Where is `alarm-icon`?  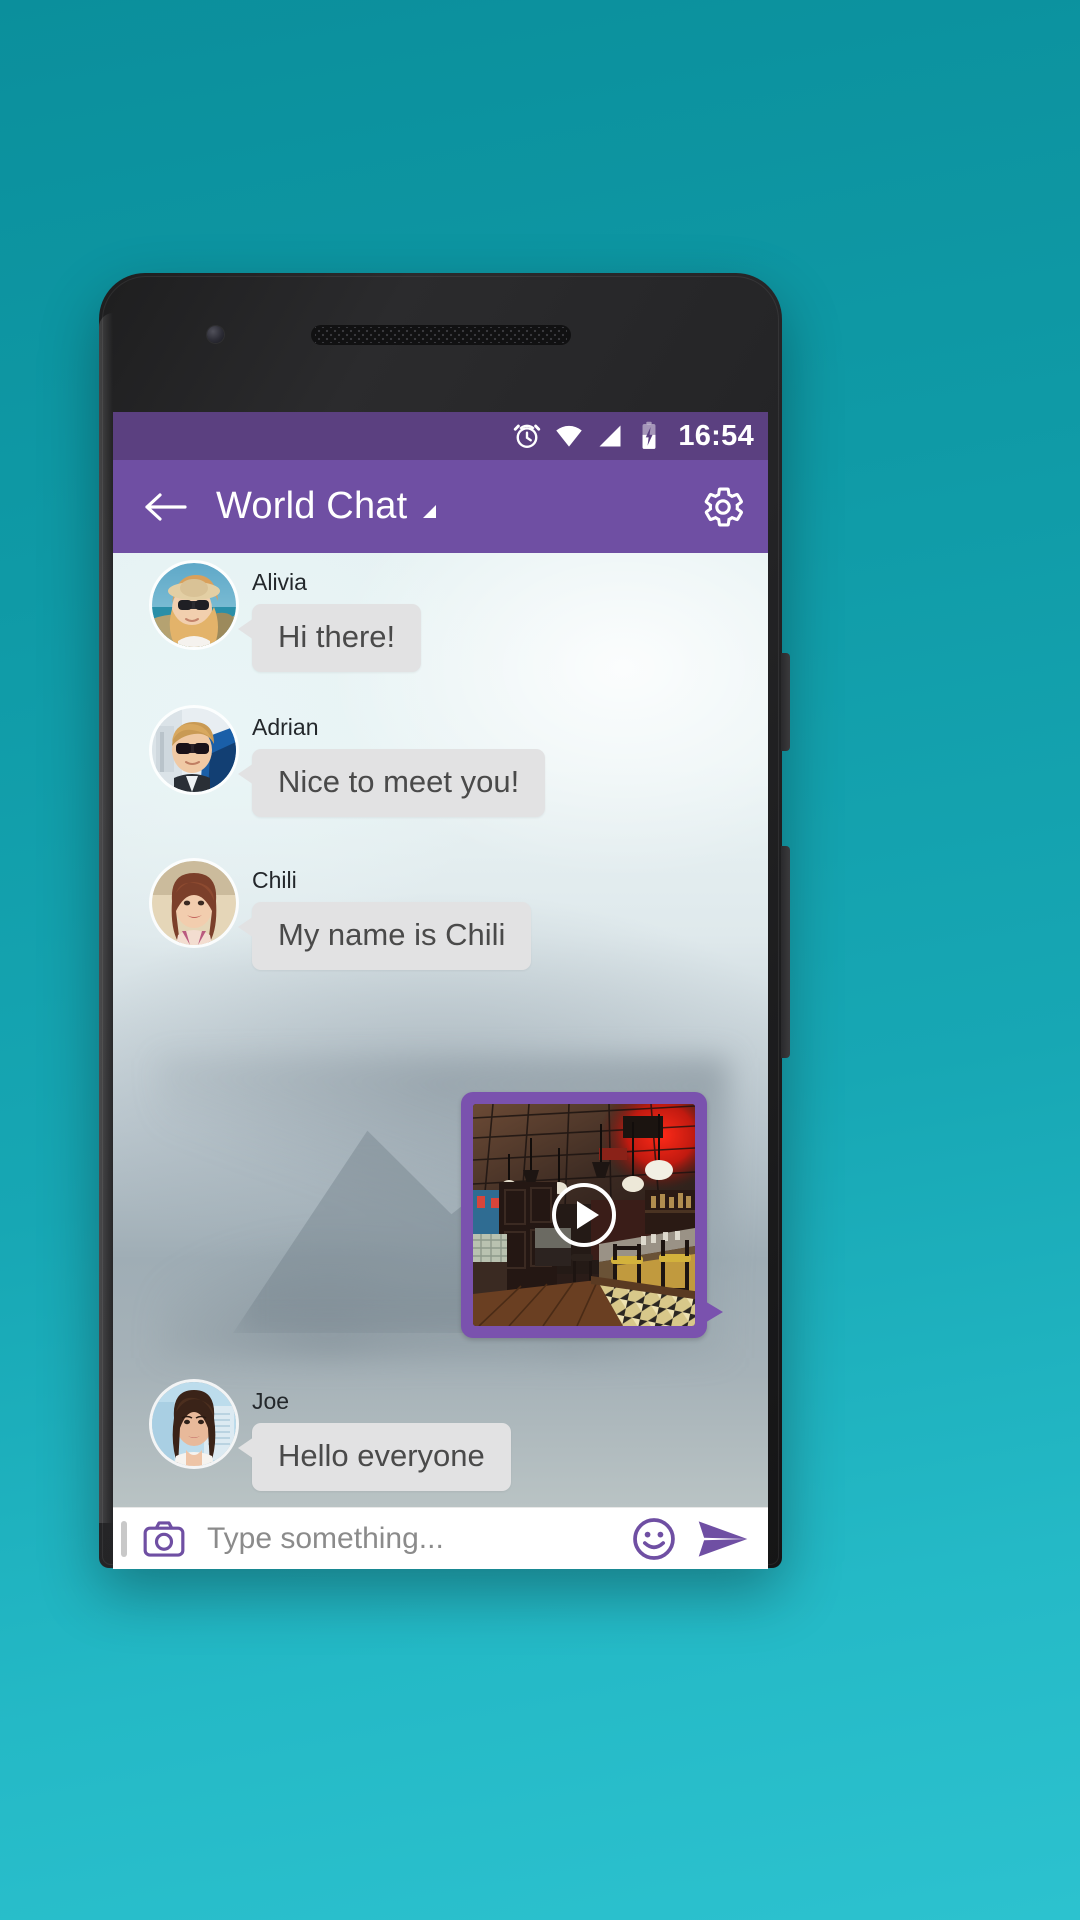
alarm-icon is located at coordinates (527, 436).